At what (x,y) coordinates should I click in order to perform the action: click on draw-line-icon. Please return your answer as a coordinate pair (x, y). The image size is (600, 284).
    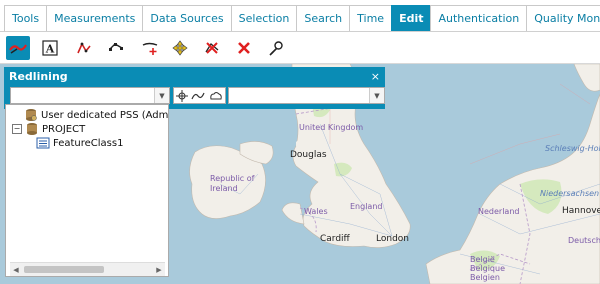
    Looking at the image, I should click on (198, 96).